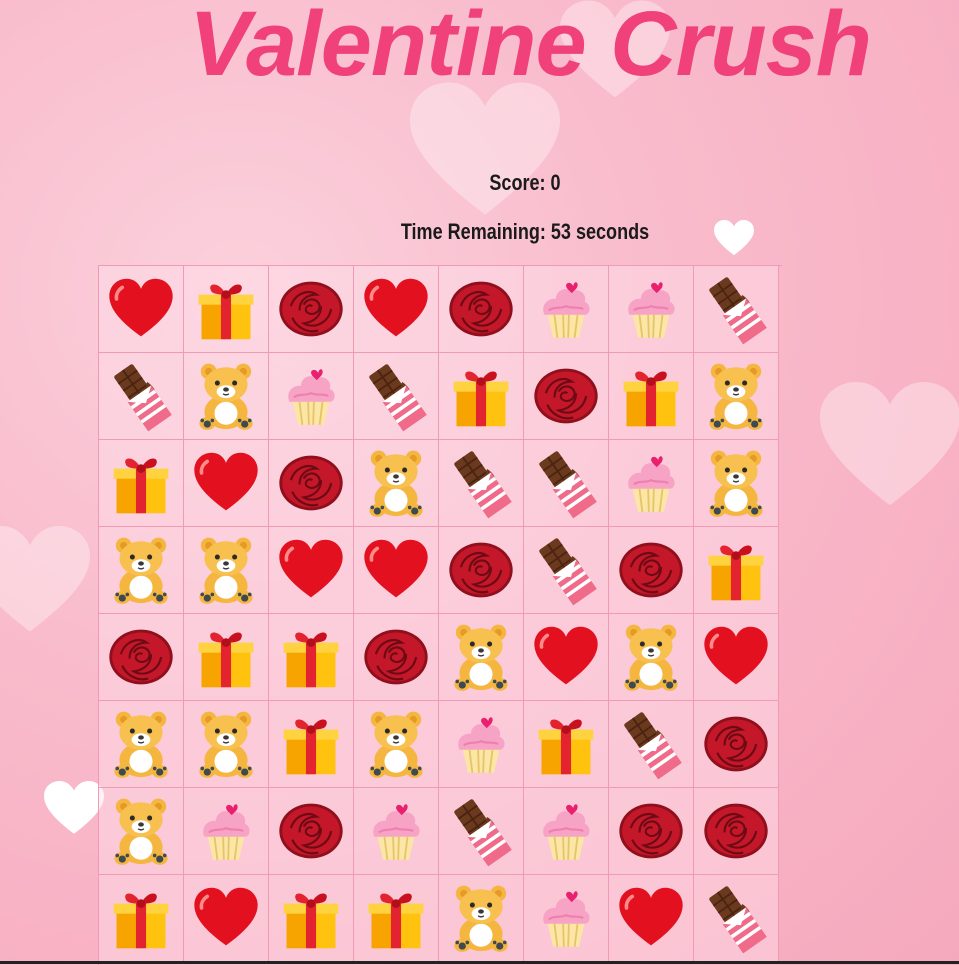  What do you see at coordinates (525, 182) in the screenshot?
I see `score-display: Score: 0` at bounding box center [525, 182].